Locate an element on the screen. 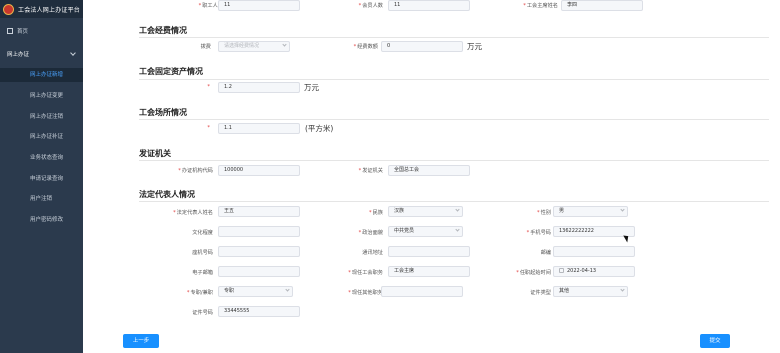  ethnicity-label: *民族 is located at coordinates (376, 213).